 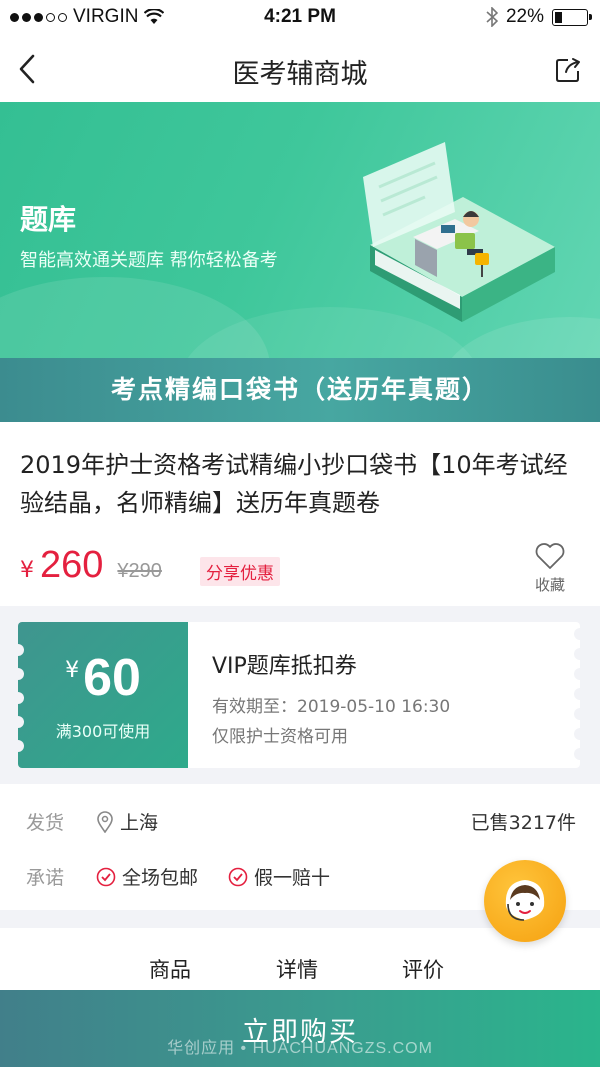 What do you see at coordinates (27, 570) in the screenshot?
I see `currency-symbol: ¥` at bounding box center [27, 570].